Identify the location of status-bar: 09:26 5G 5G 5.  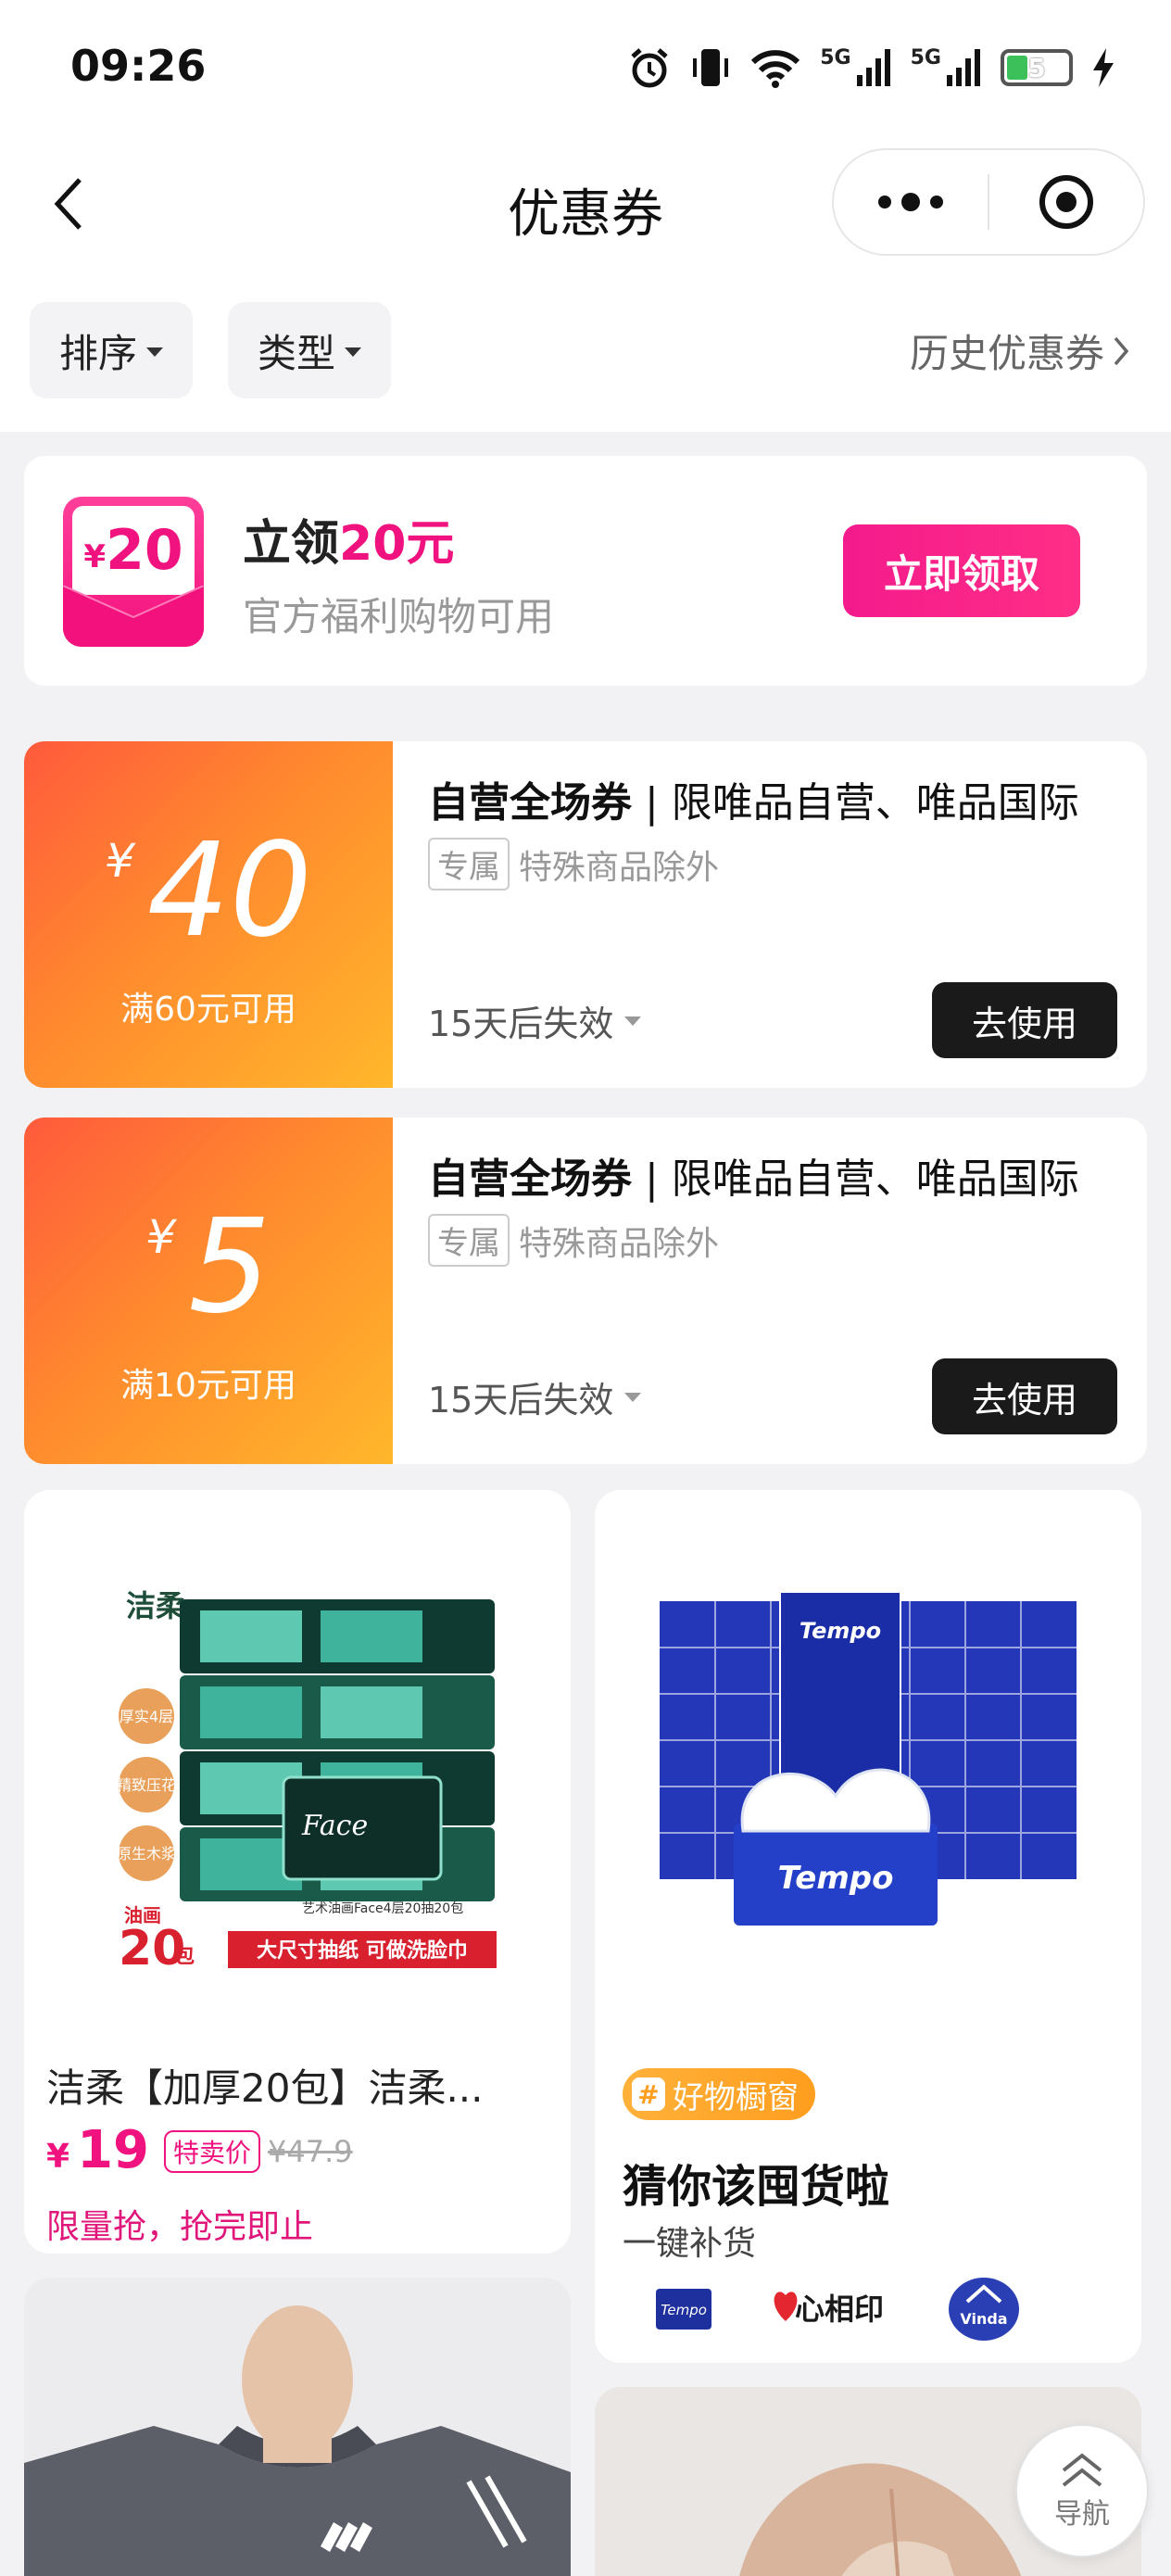
(585, 69).